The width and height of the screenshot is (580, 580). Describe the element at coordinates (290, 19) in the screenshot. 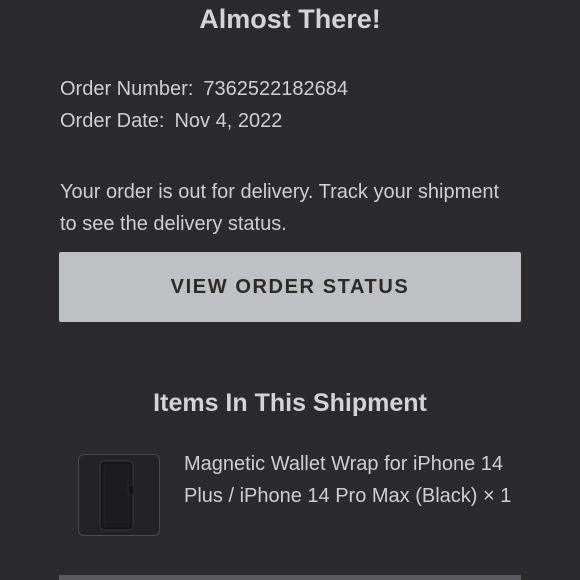

I see `page-title: Almost There!` at that location.